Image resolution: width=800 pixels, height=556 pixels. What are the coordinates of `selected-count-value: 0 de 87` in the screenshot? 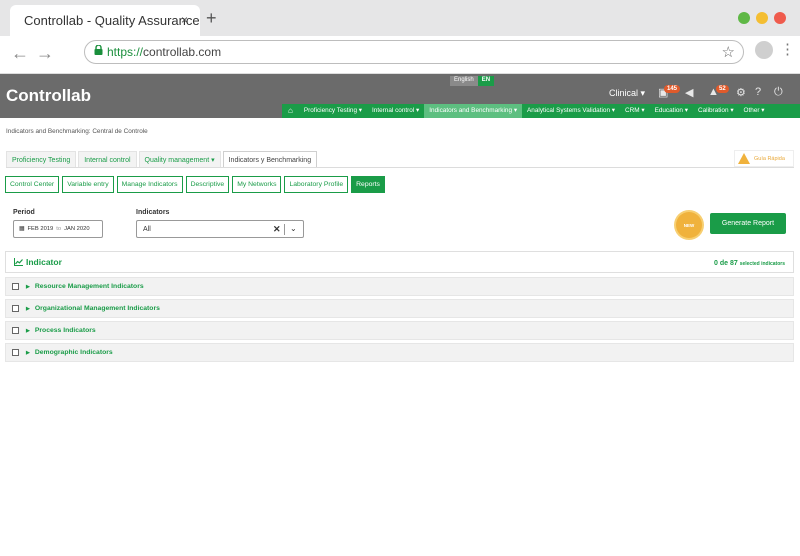 It's located at (726, 263).